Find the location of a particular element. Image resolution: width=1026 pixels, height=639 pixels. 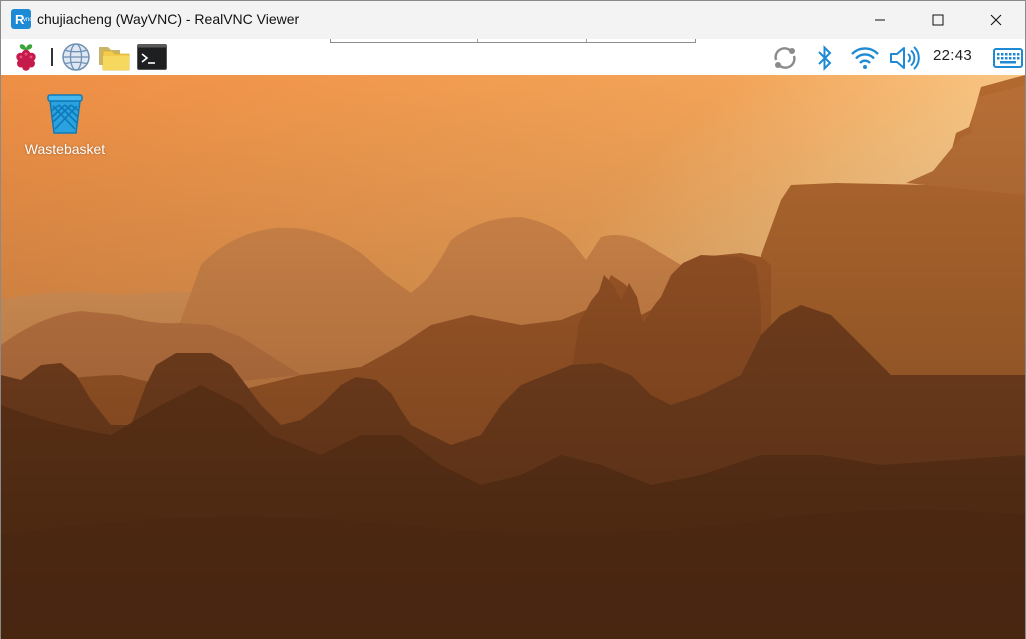

virtual-keyboard-icon is located at coordinates (1008, 58).